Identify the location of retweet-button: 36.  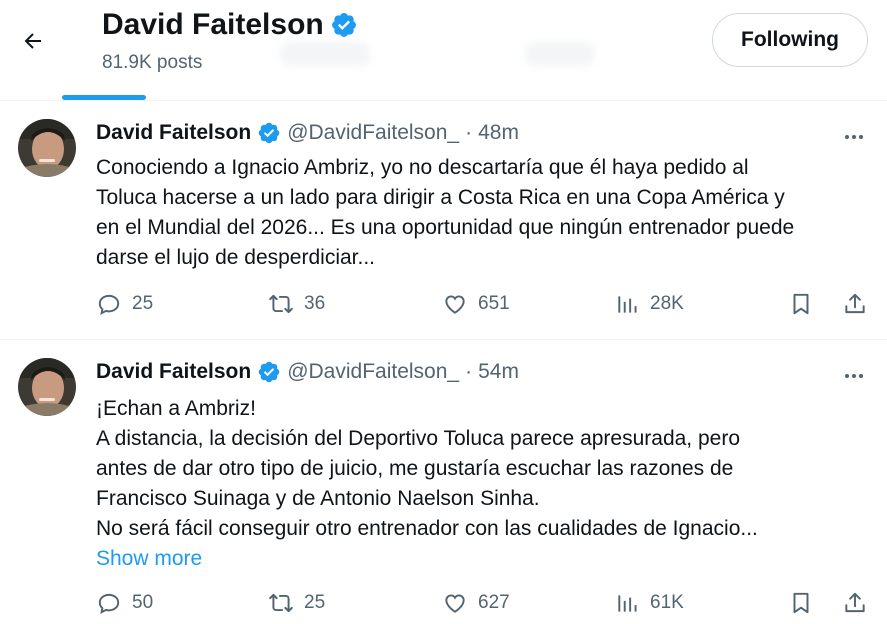
(296, 304).